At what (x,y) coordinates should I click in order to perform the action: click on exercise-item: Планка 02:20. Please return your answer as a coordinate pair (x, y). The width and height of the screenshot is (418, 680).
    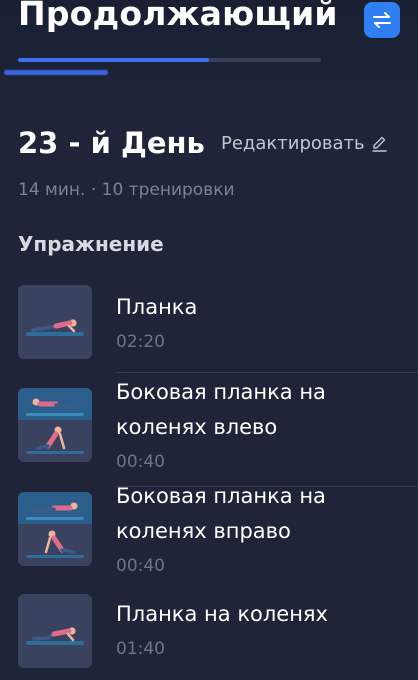
    Looking at the image, I should click on (209, 325).